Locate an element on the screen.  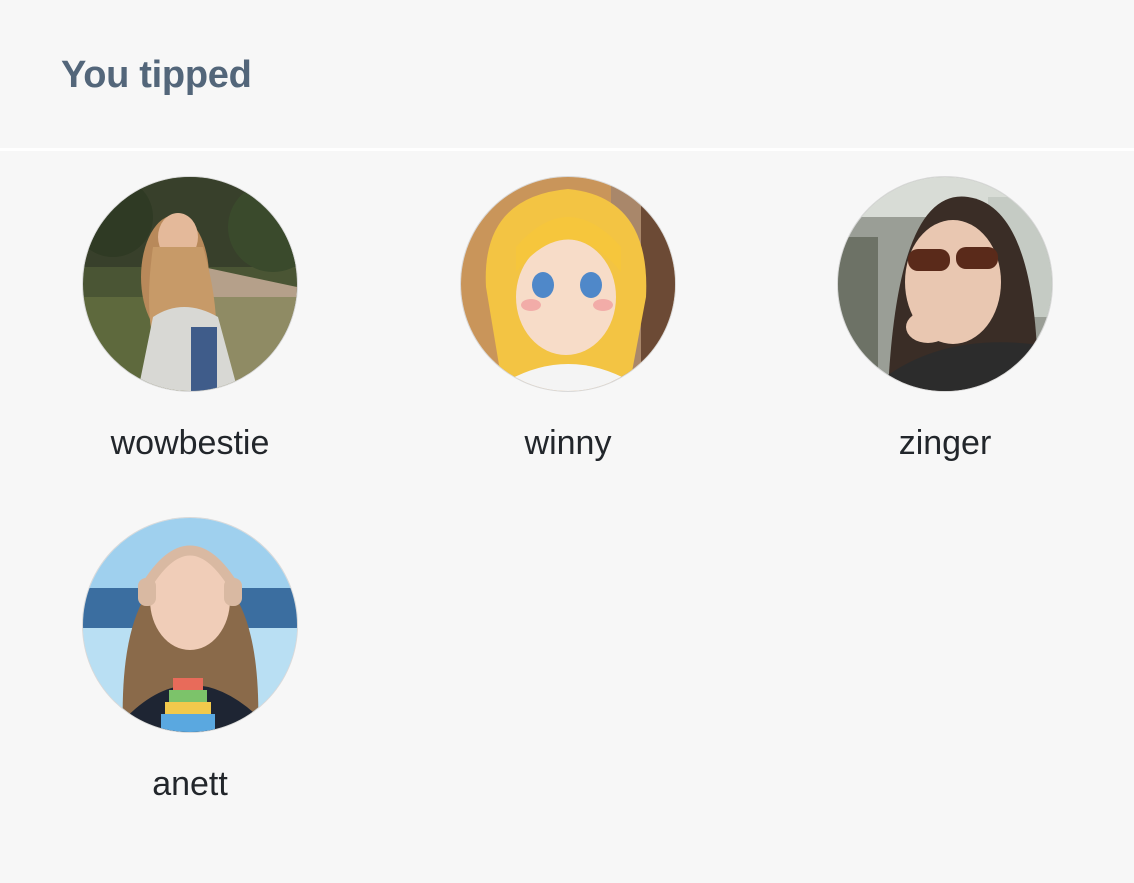
creator-card-anett: anett is located at coordinates (190, 668).